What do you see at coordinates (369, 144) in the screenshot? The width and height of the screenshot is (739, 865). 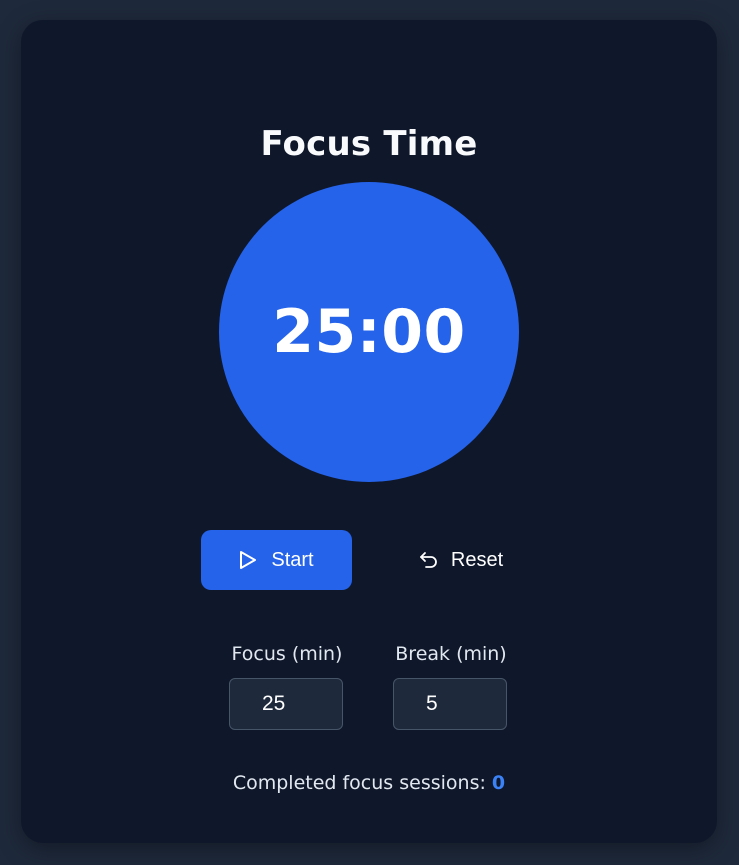 I see `page-title: Focus Time` at bounding box center [369, 144].